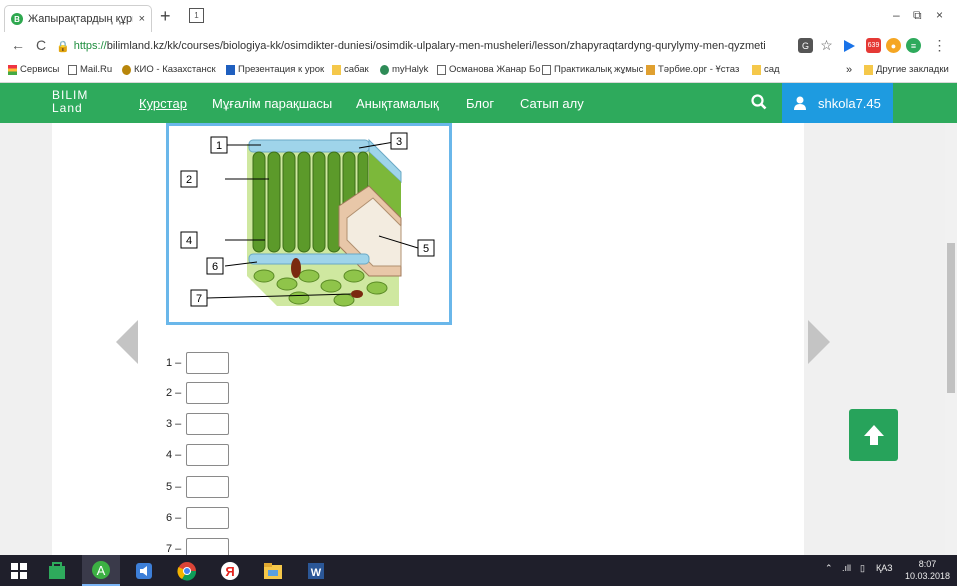  Describe the element at coordinates (552, 103) in the screenshot. I see `nav-buy: Сатып алу` at that location.